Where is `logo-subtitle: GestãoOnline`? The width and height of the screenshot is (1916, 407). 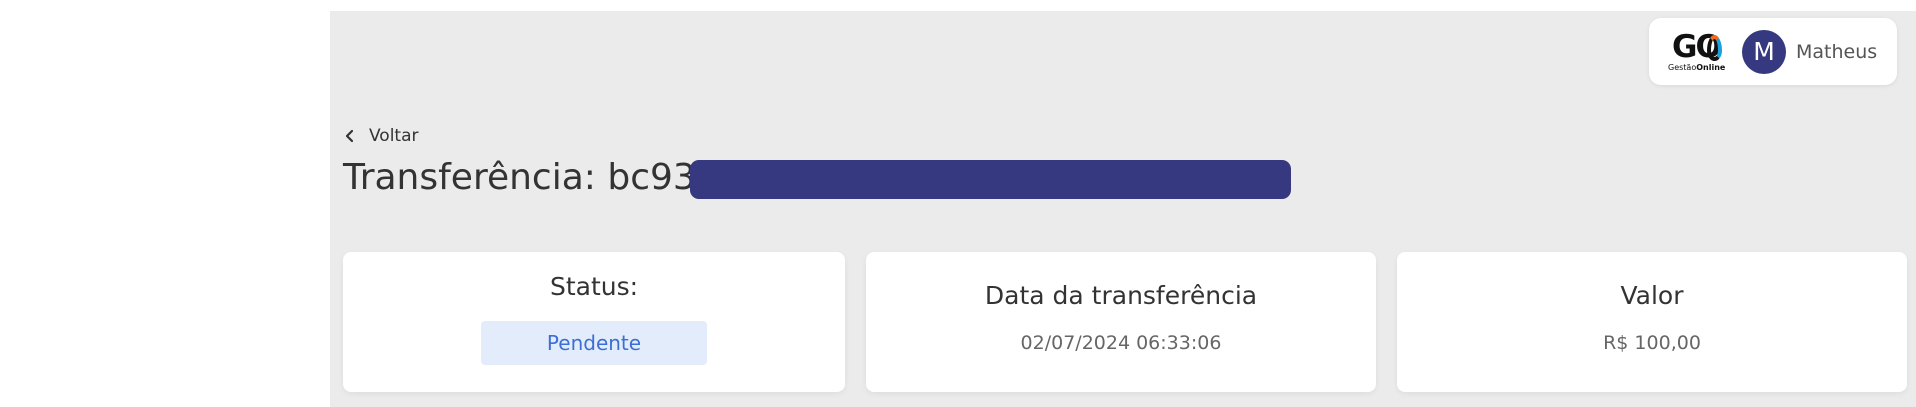 logo-subtitle: GestãoOnline is located at coordinates (1697, 67).